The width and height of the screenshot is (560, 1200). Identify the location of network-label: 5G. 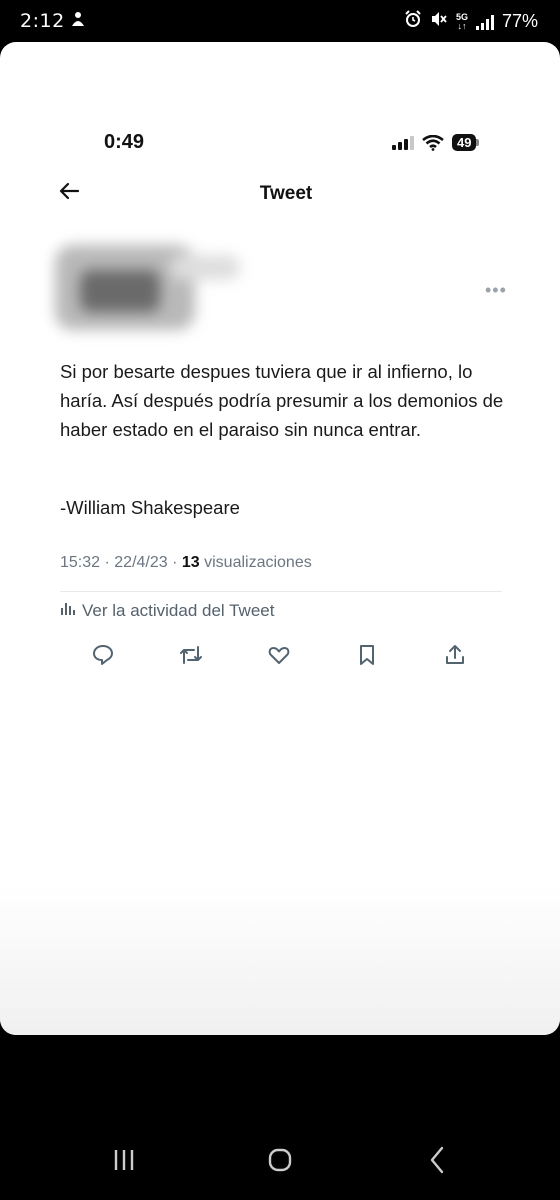
(461, 16).